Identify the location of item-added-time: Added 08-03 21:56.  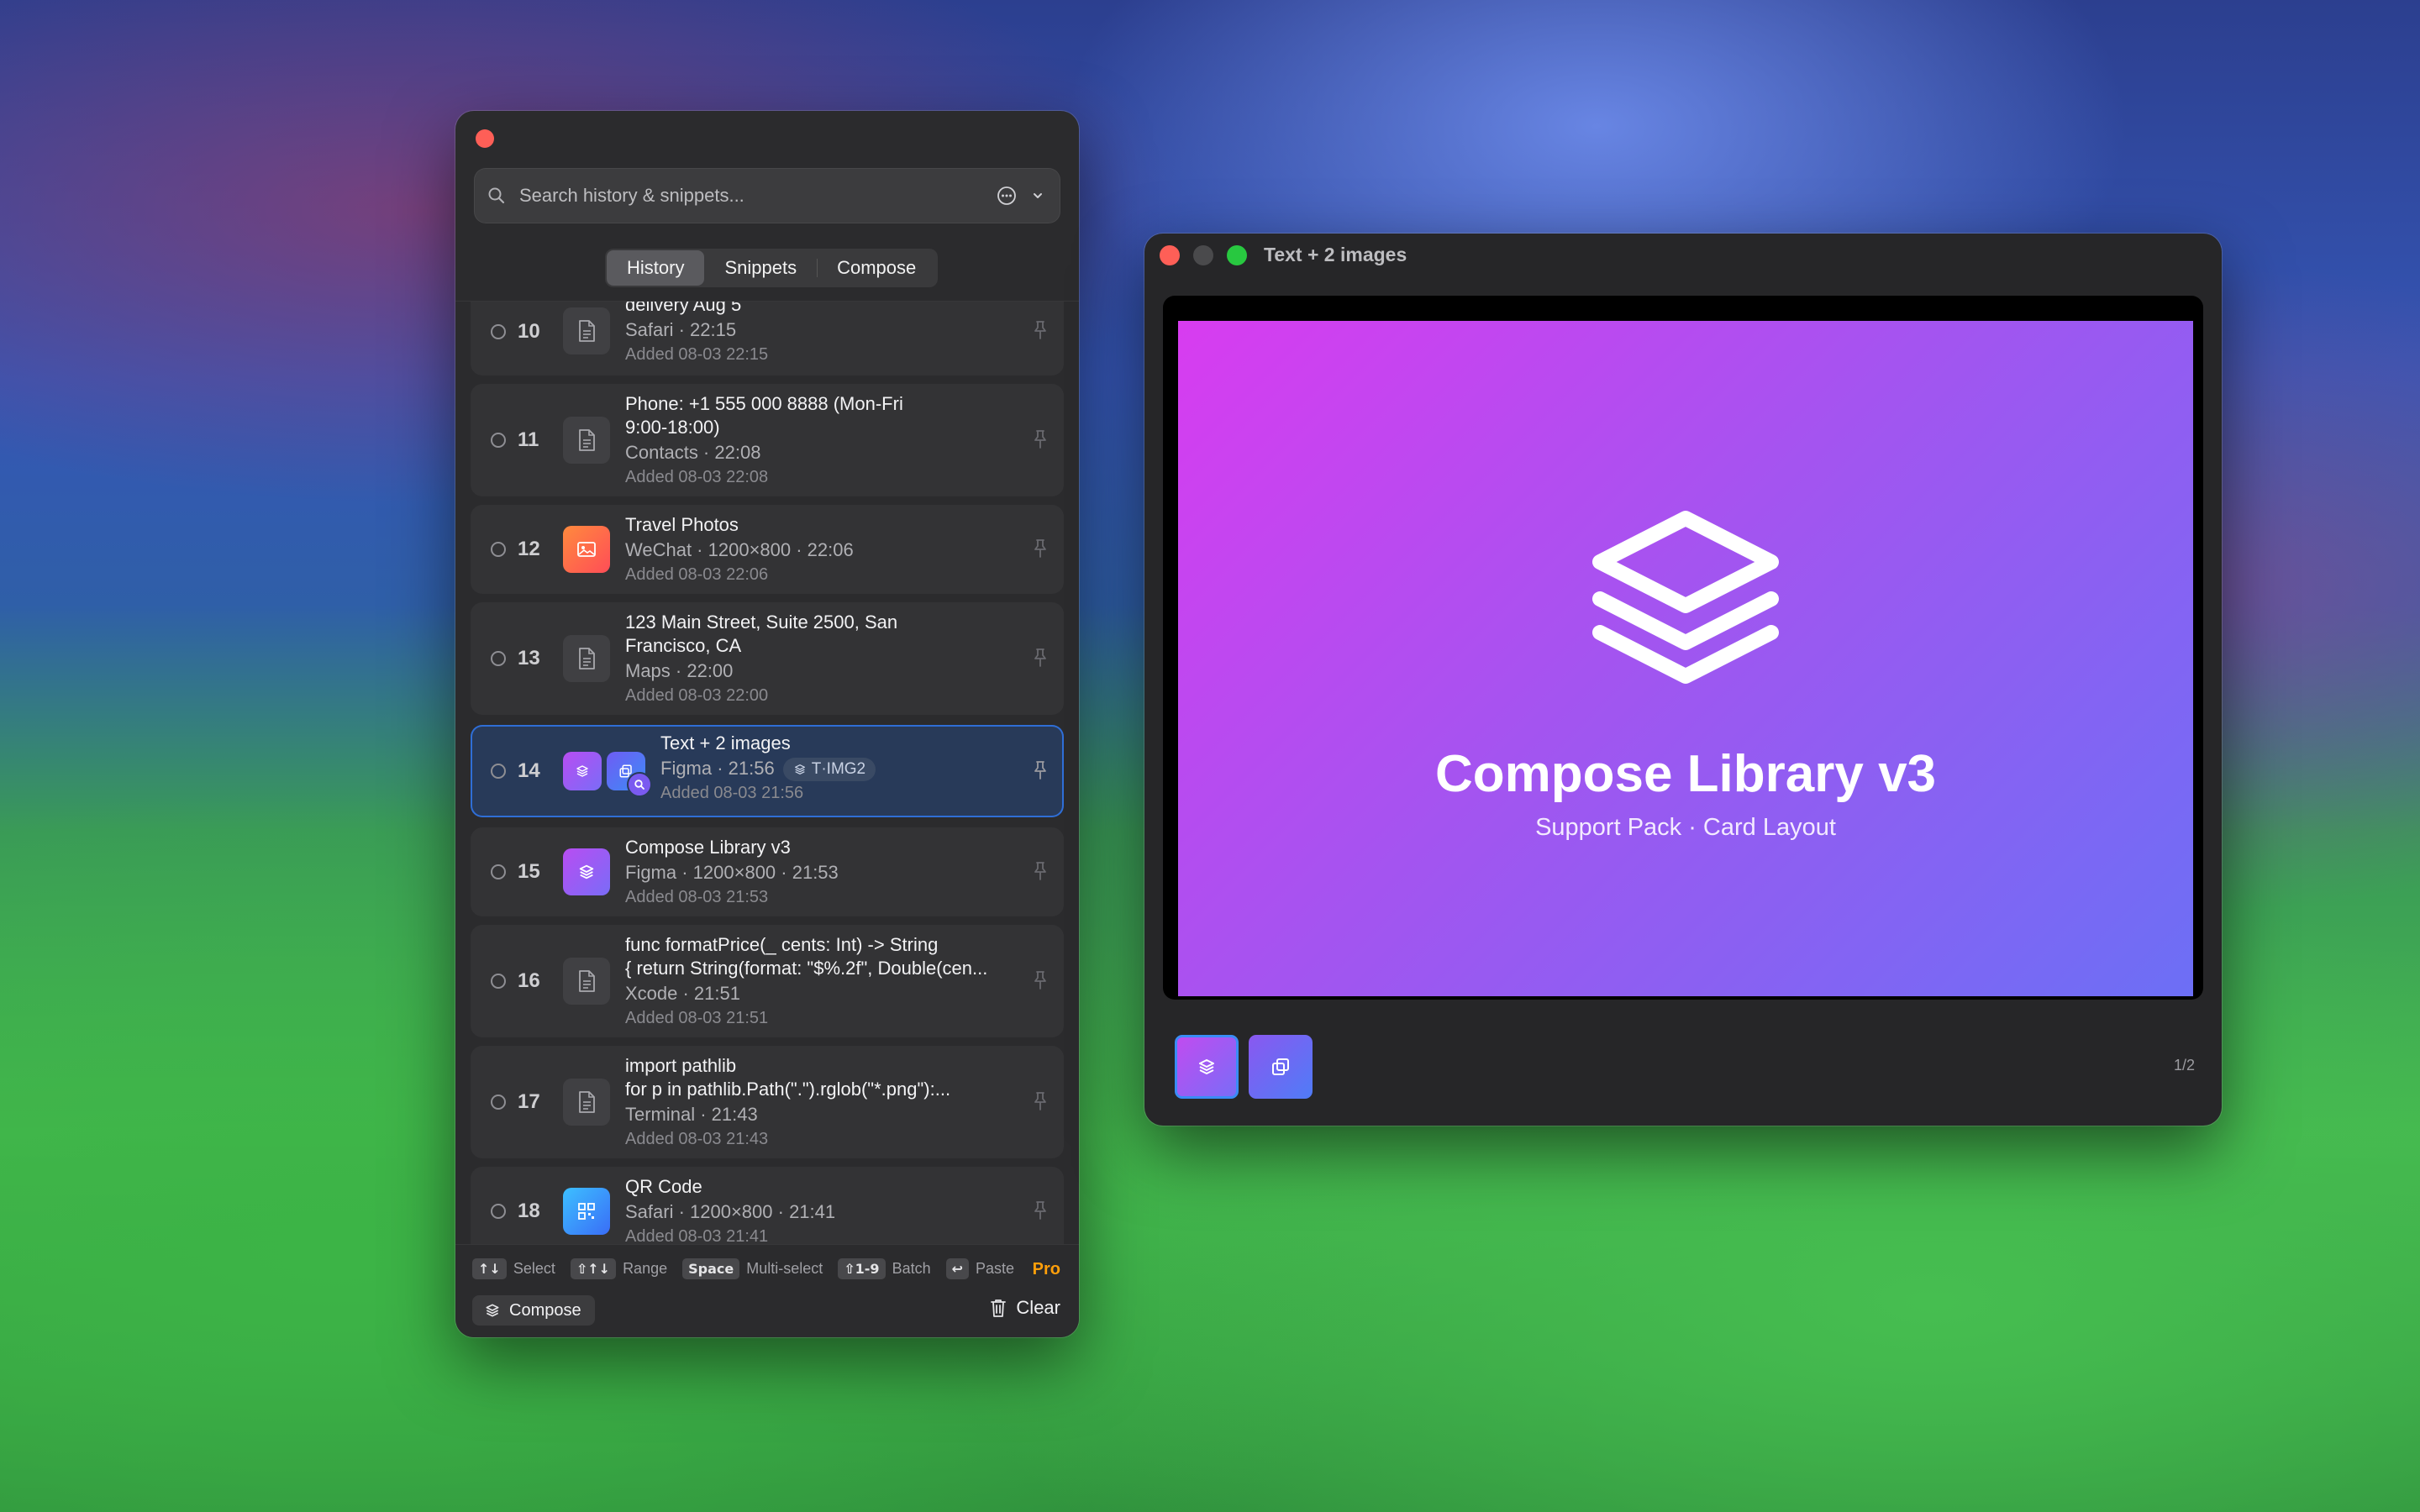
(732, 793).